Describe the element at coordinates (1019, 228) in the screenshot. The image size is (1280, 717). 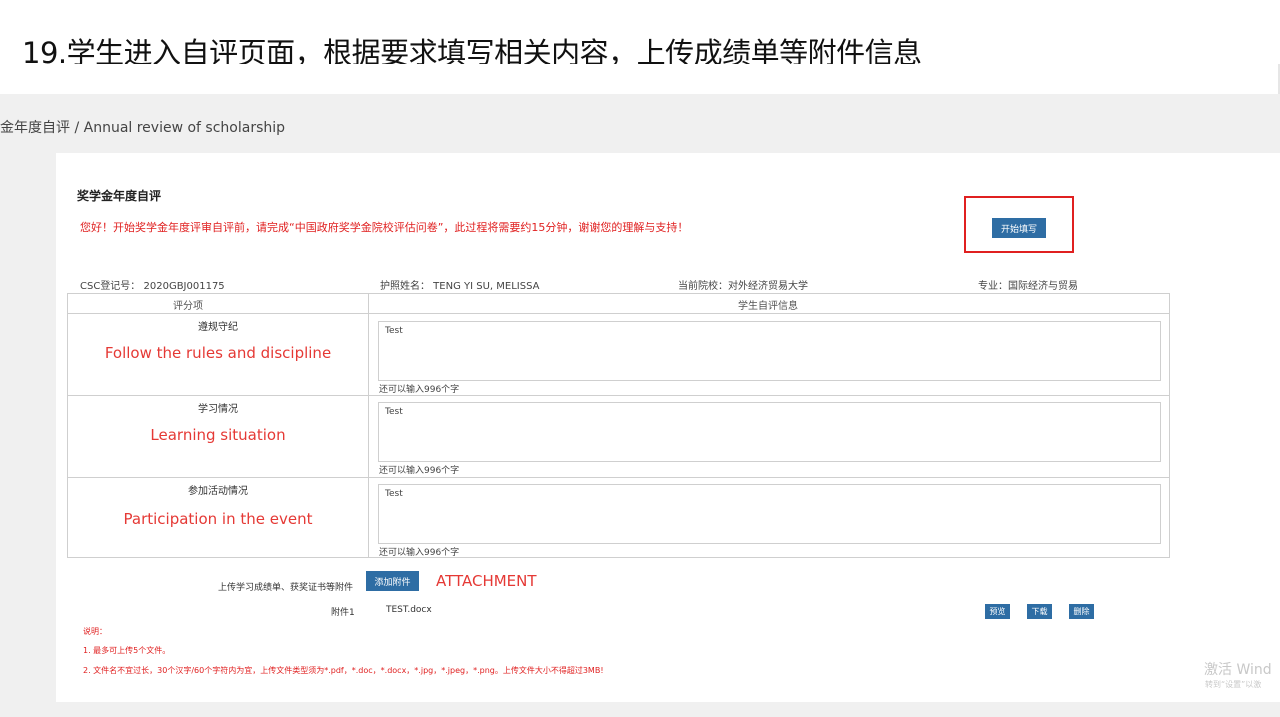
I see `start-survey-button: 开始填写` at that location.